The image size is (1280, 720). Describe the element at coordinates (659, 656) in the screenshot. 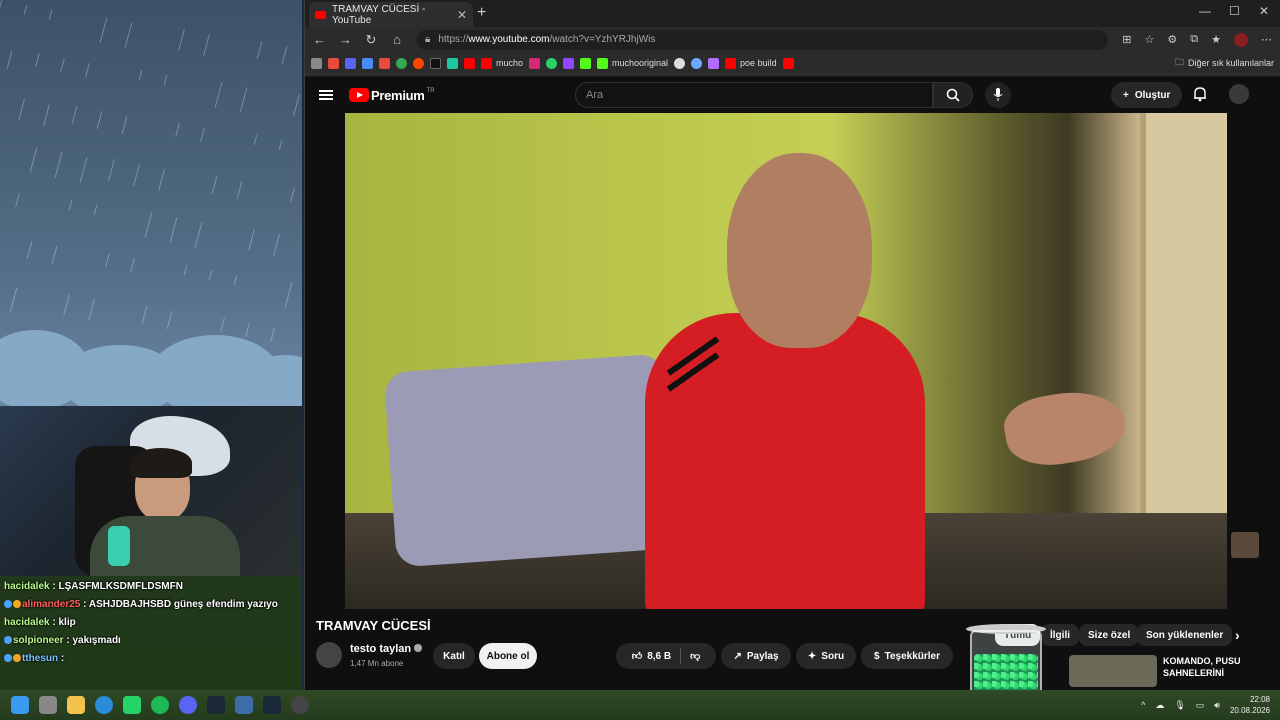

I see `like-count: 8,6 B` at that location.